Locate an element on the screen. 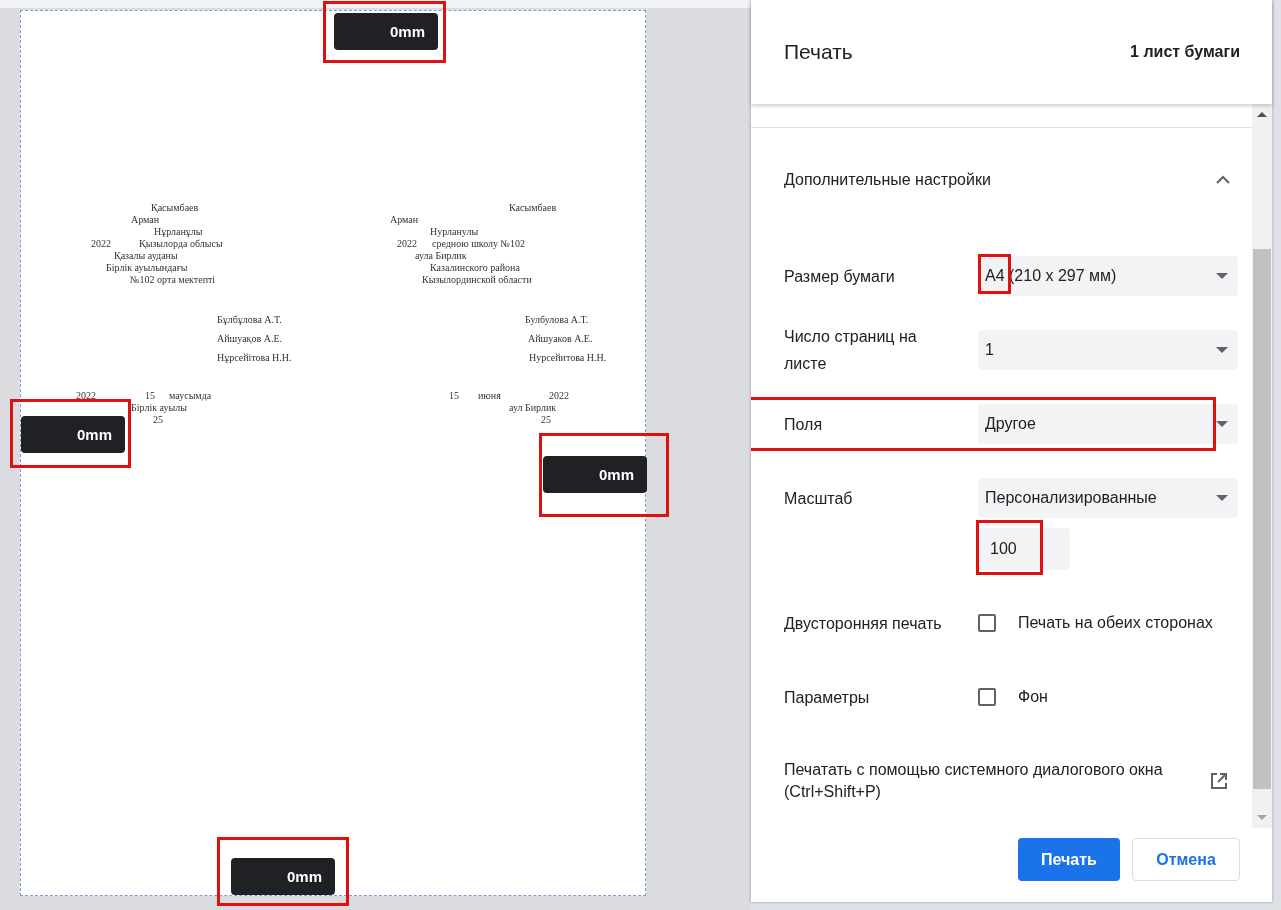 Image resolution: width=1281 pixels, height=910 pixels. document-text: аул Бирлик is located at coordinates (533, 408).